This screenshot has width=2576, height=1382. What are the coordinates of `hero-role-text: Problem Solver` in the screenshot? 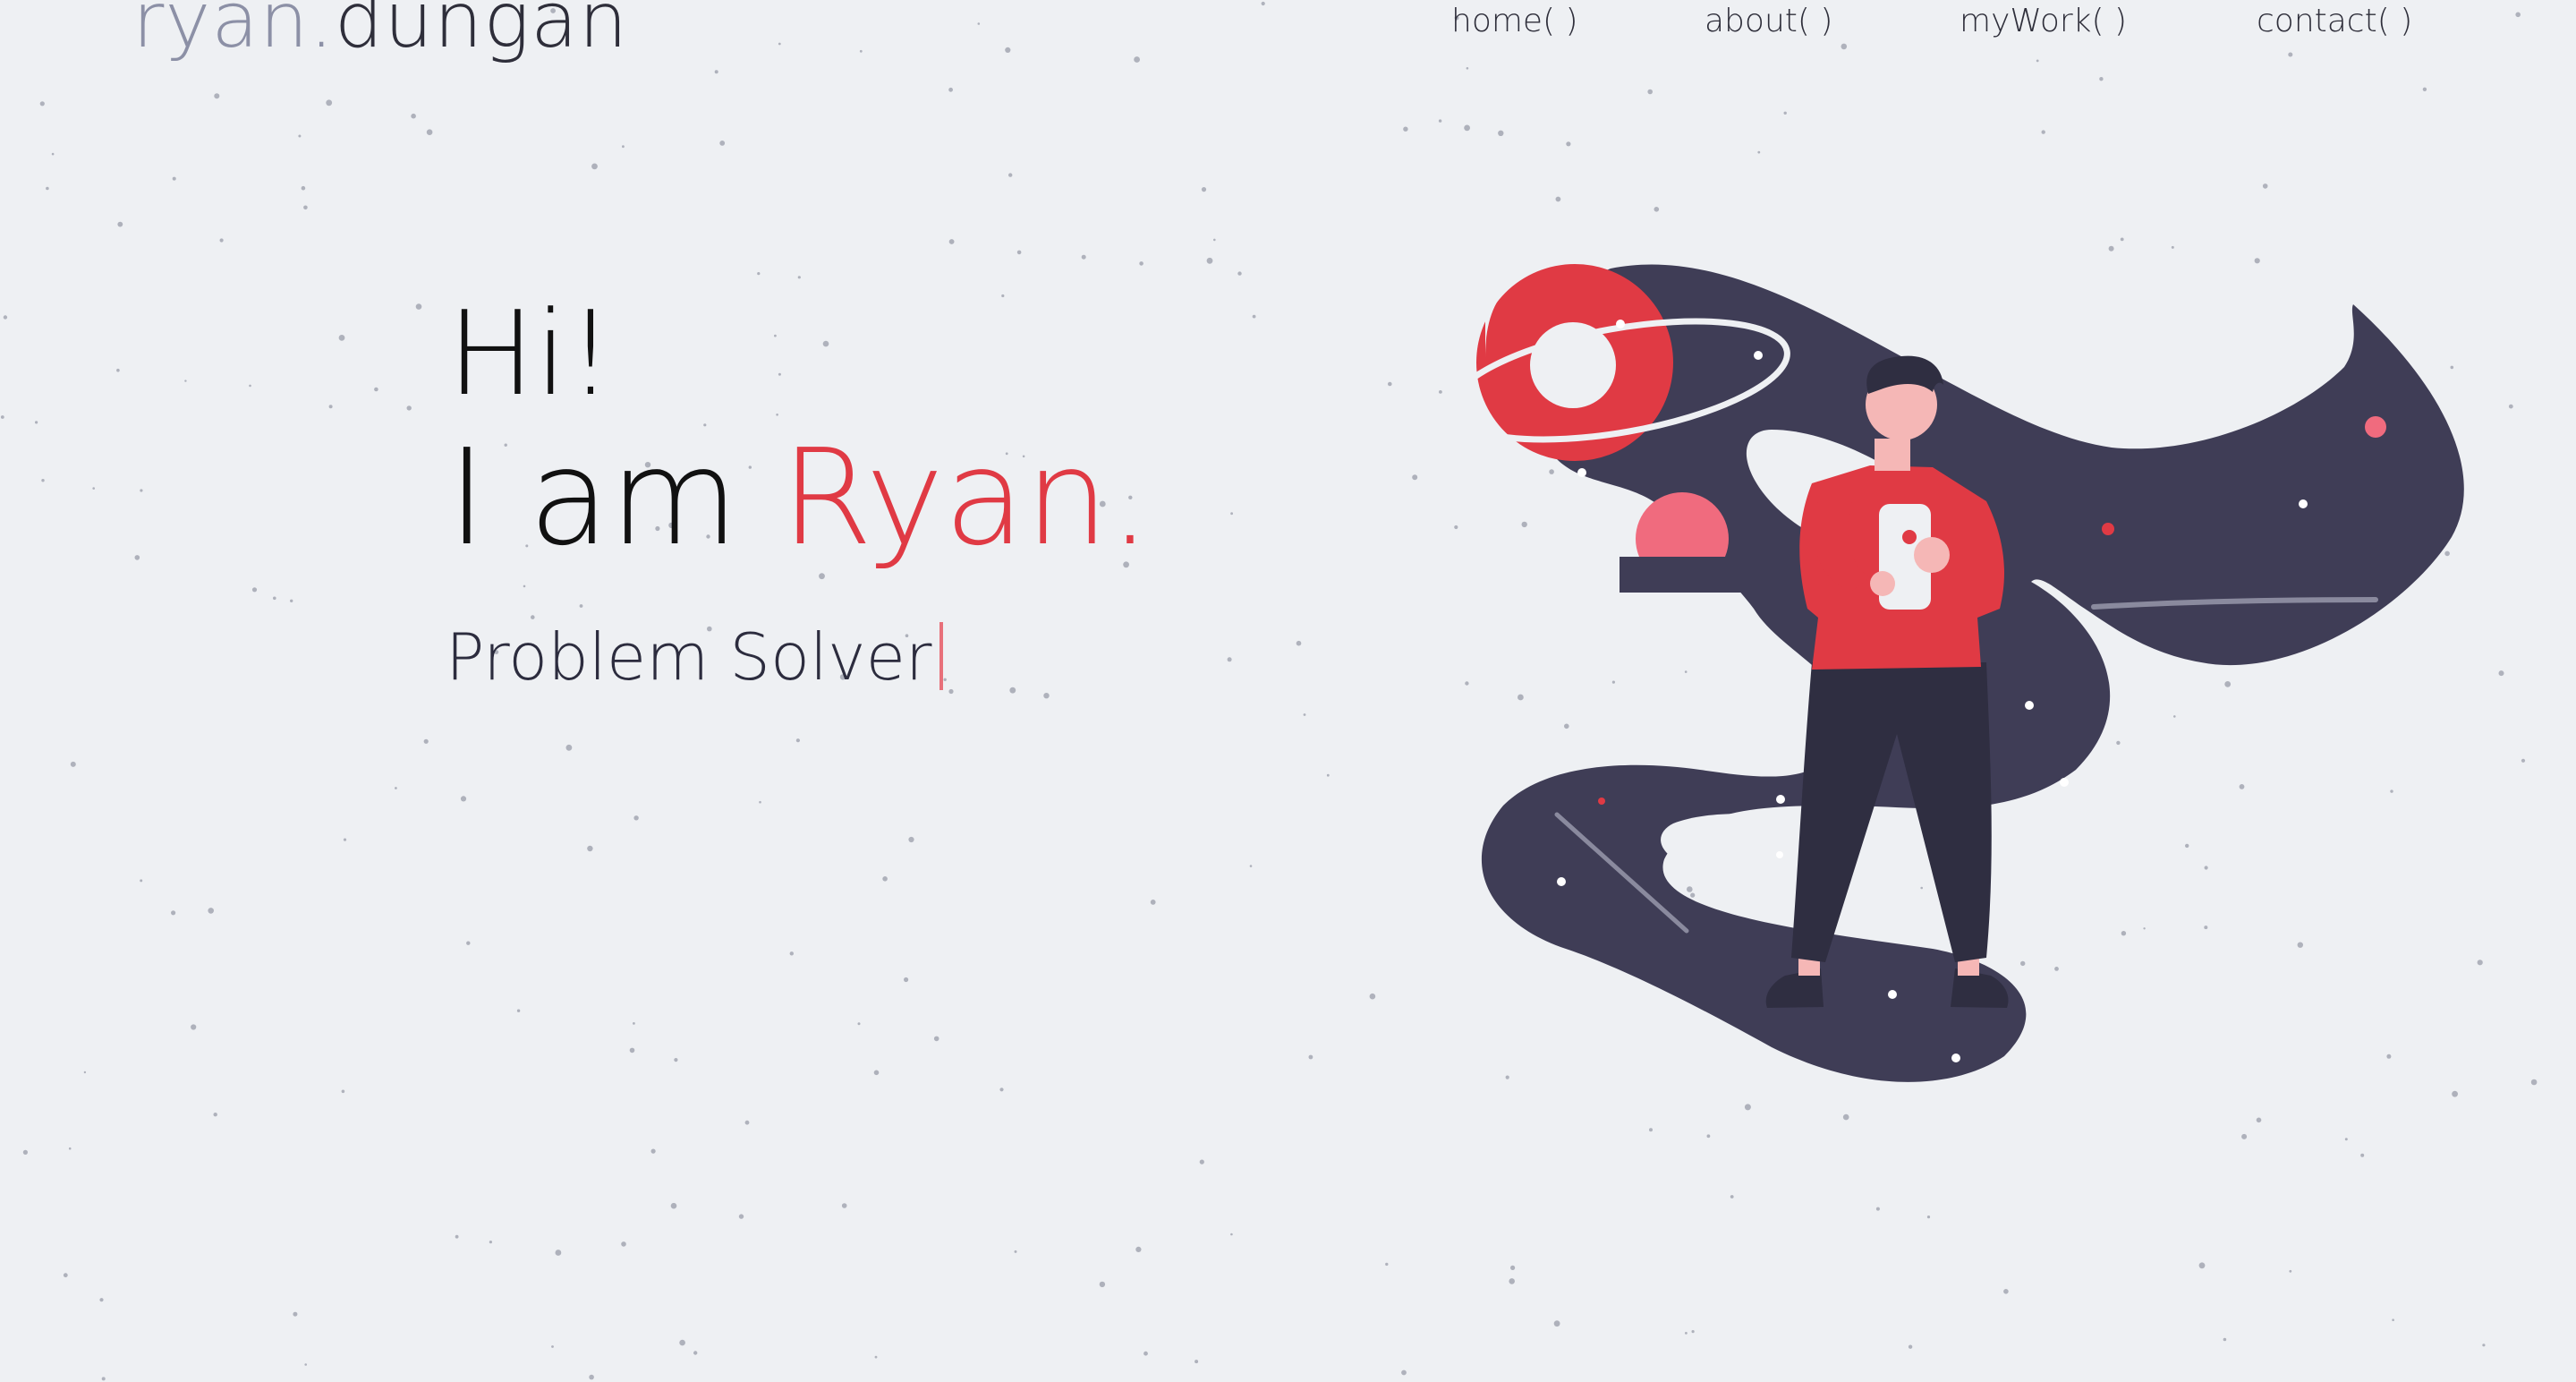 It's located at (689, 657).